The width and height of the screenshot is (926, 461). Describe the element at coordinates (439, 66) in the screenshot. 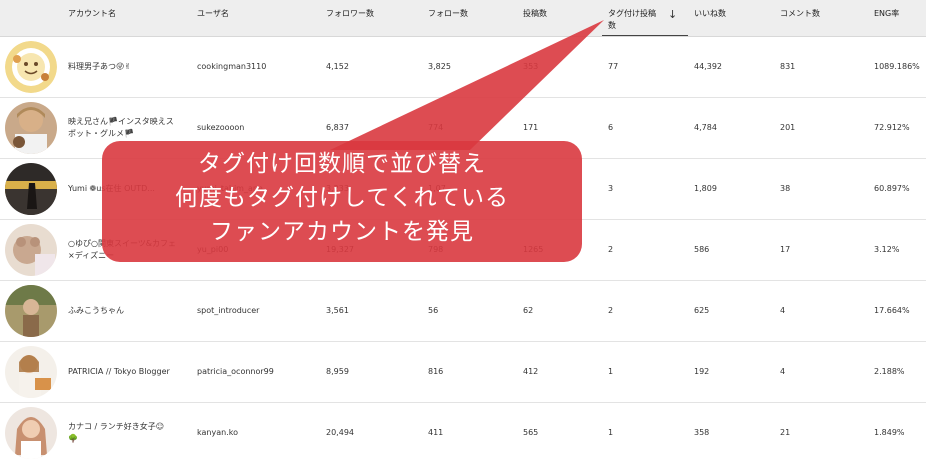

I see `following-count: 3,825` at that location.